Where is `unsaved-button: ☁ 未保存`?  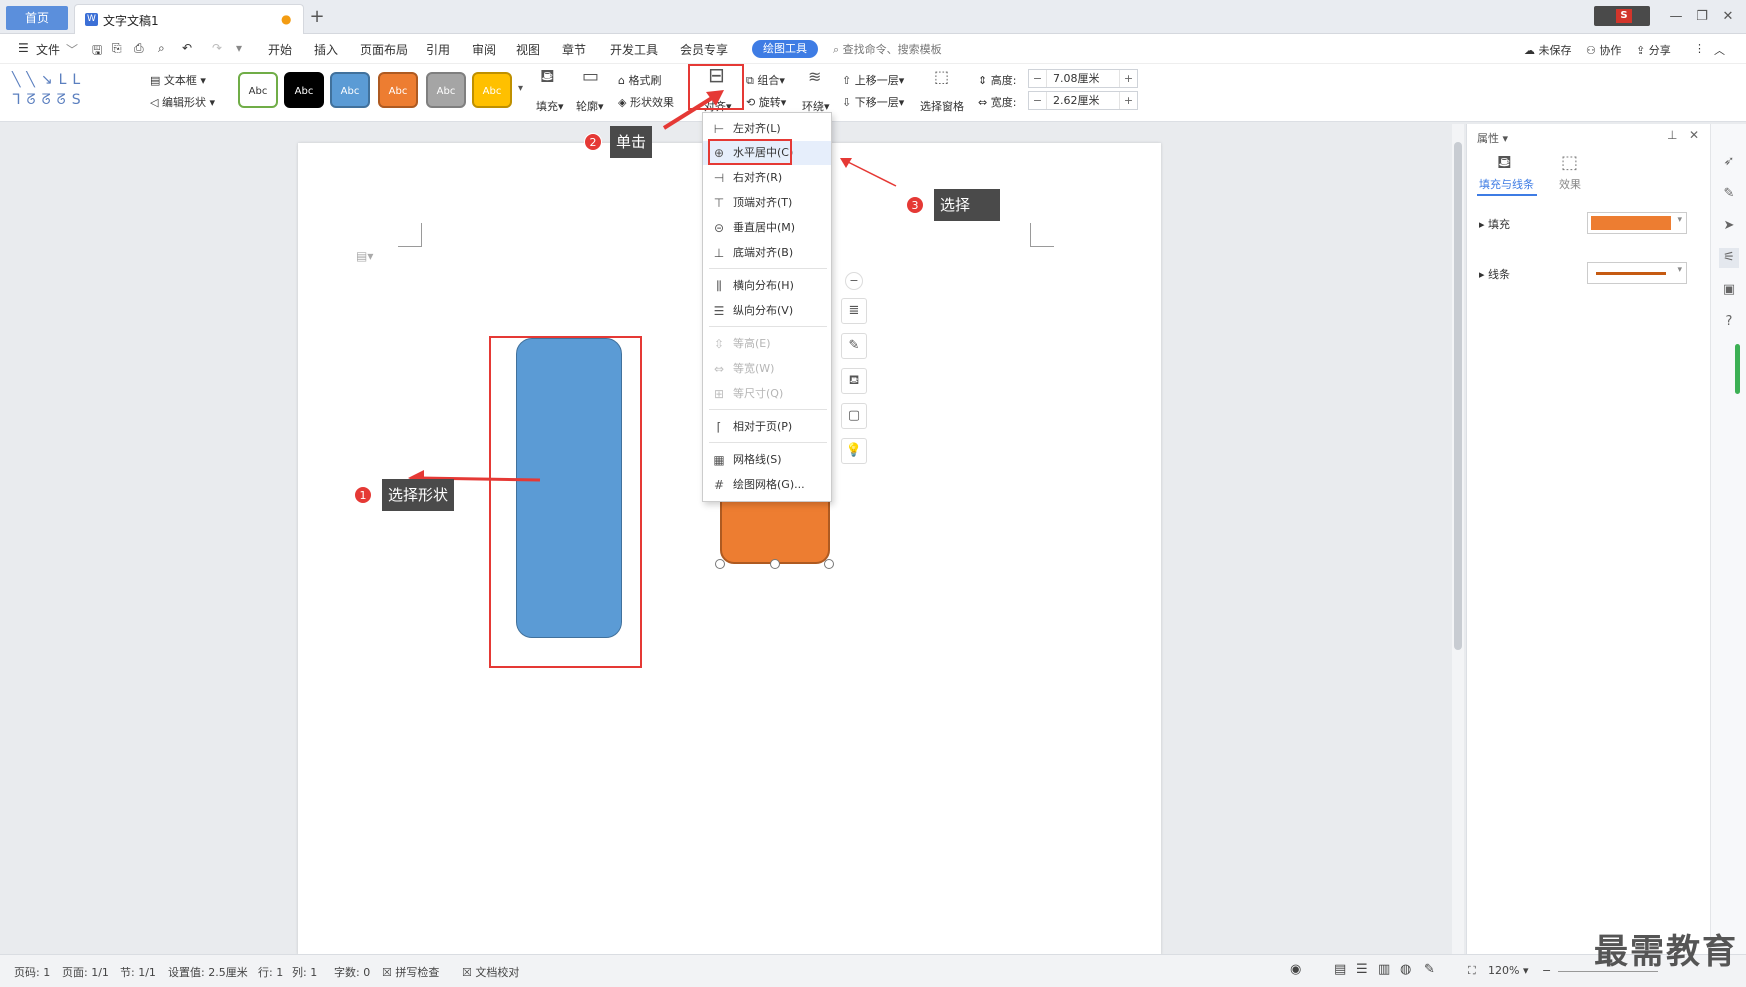 unsaved-button: ☁ 未保存 is located at coordinates (1548, 50).